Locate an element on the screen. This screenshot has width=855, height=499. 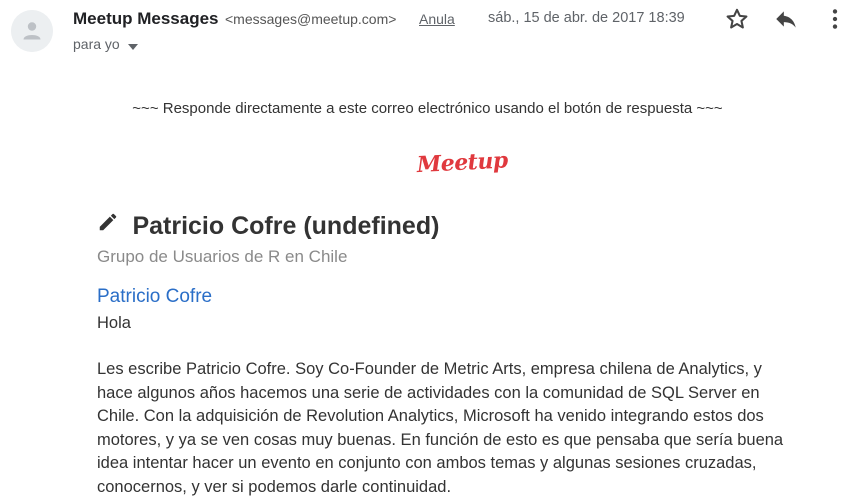
recipients-toggle: para yo is located at coordinates (105, 44).